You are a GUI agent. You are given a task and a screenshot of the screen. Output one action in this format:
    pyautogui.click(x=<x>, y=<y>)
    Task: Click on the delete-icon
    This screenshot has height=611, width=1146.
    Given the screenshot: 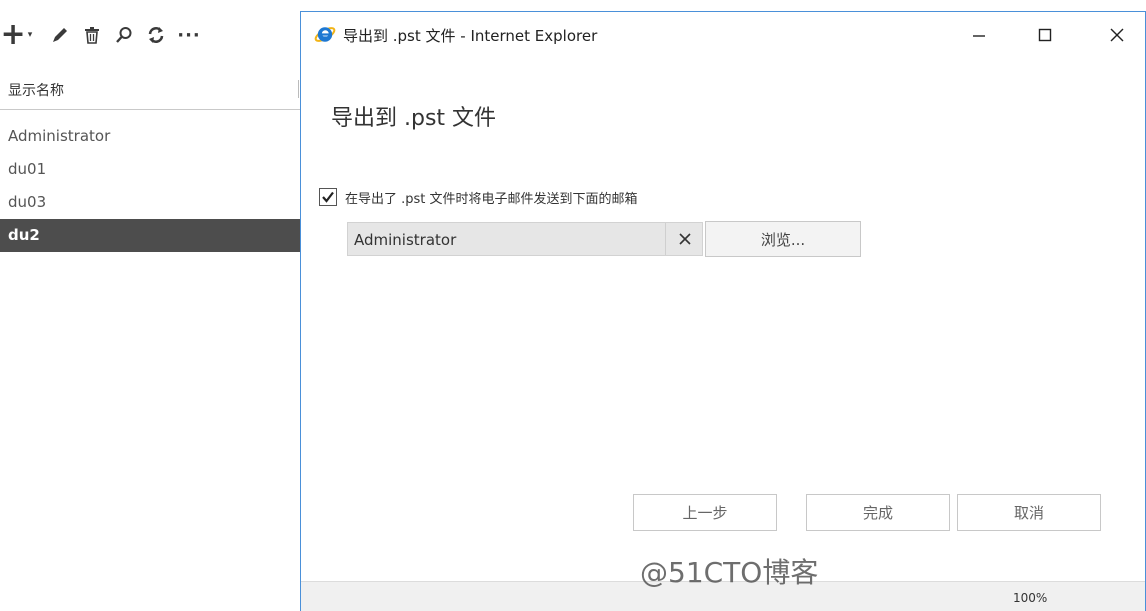 What is the action you would take?
    pyautogui.click(x=92, y=35)
    